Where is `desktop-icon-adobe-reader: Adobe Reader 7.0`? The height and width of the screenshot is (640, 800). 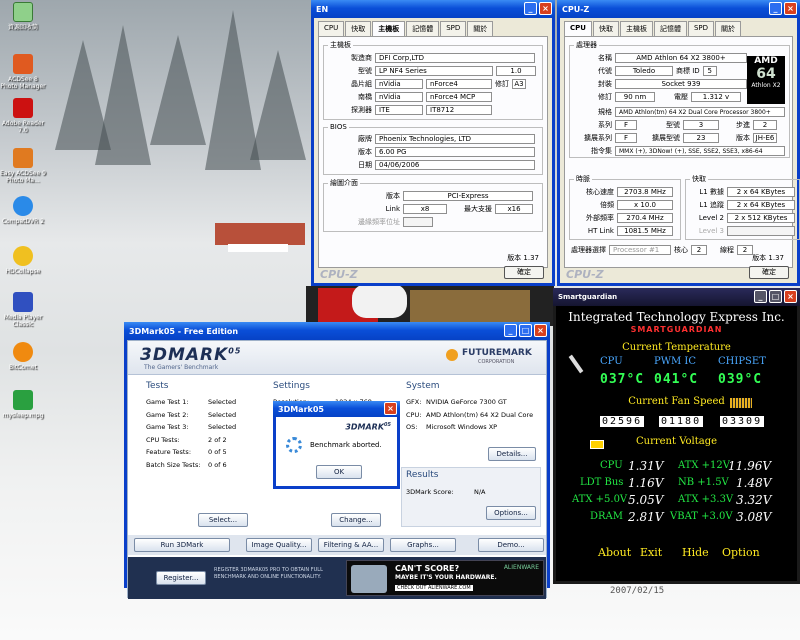 desktop-icon-adobe-reader: Adobe Reader 7.0 is located at coordinates (23, 116).